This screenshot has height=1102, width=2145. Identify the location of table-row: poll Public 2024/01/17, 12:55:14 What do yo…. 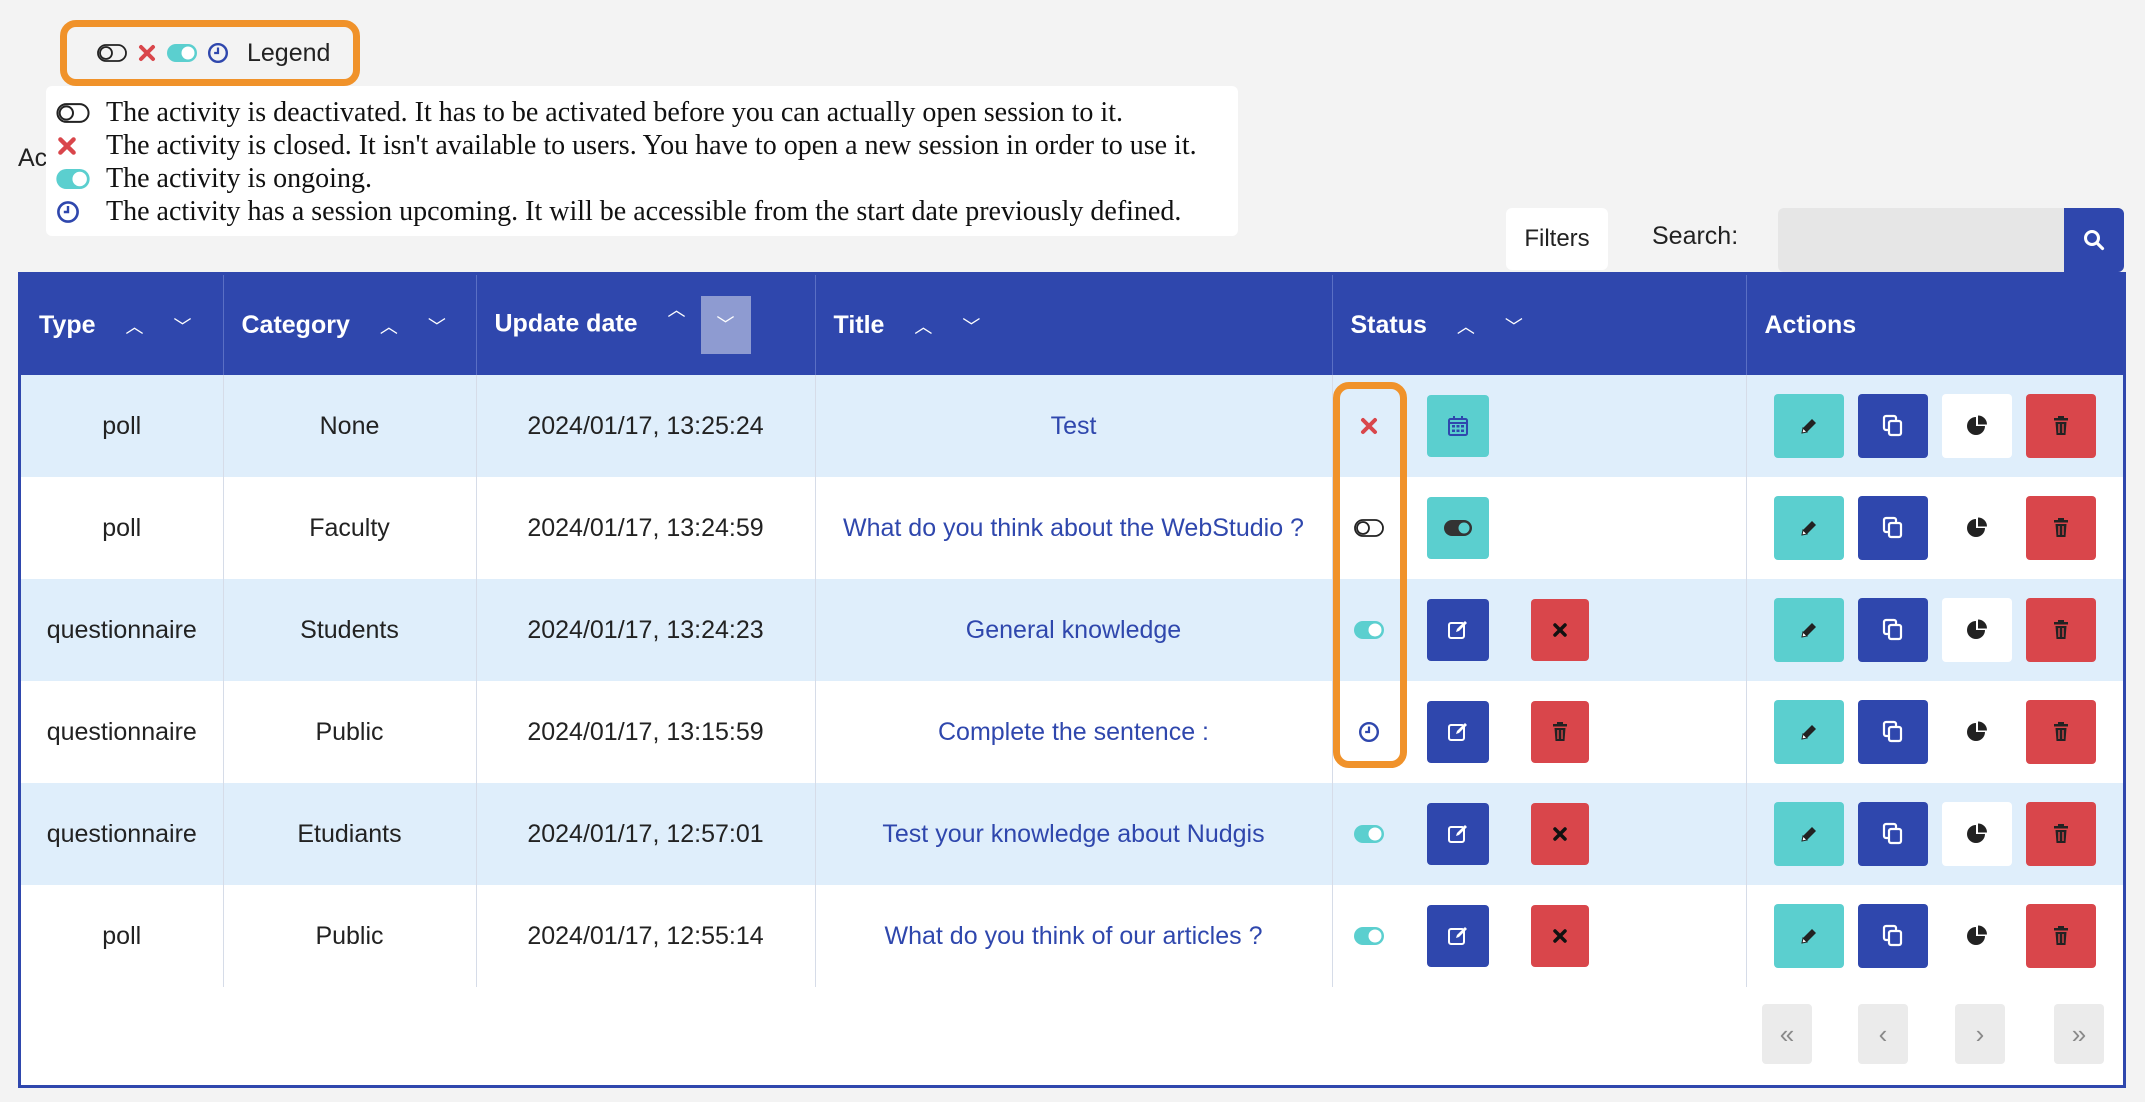
(1072, 936).